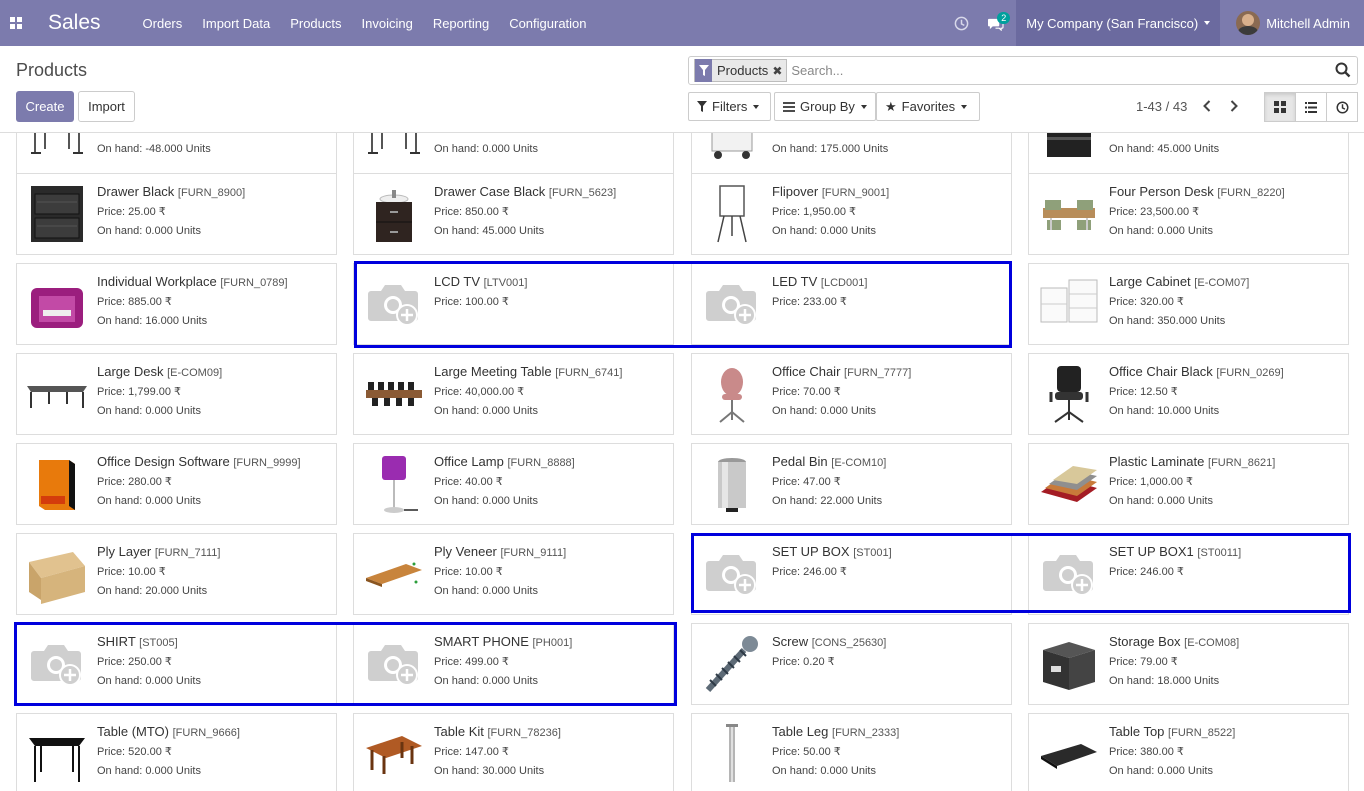 The height and width of the screenshot is (791, 1364). Describe the element at coordinates (74, 22) in the screenshot. I see `app-title: Sales` at that location.